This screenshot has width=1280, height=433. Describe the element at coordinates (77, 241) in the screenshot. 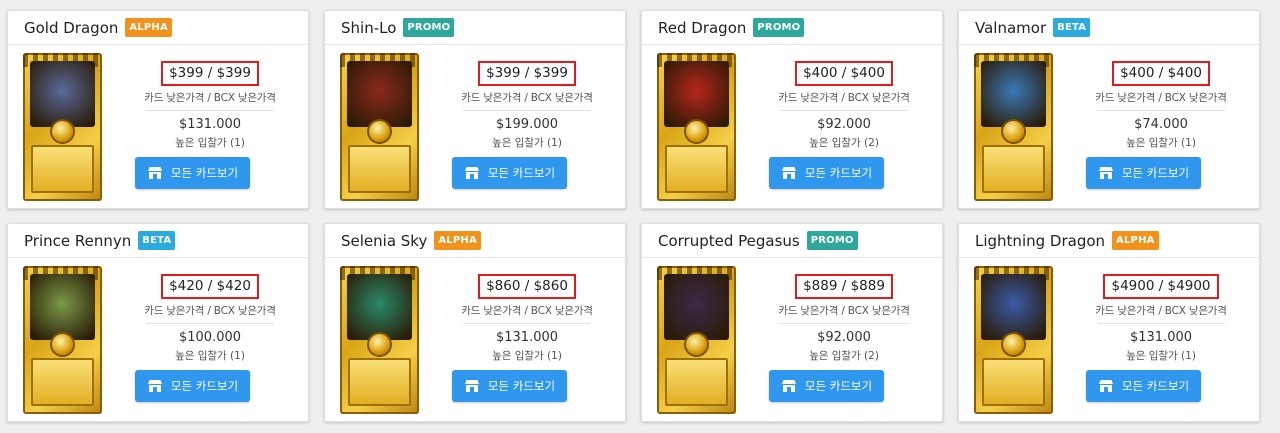

I see `card-title: Prince Rennyn` at that location.